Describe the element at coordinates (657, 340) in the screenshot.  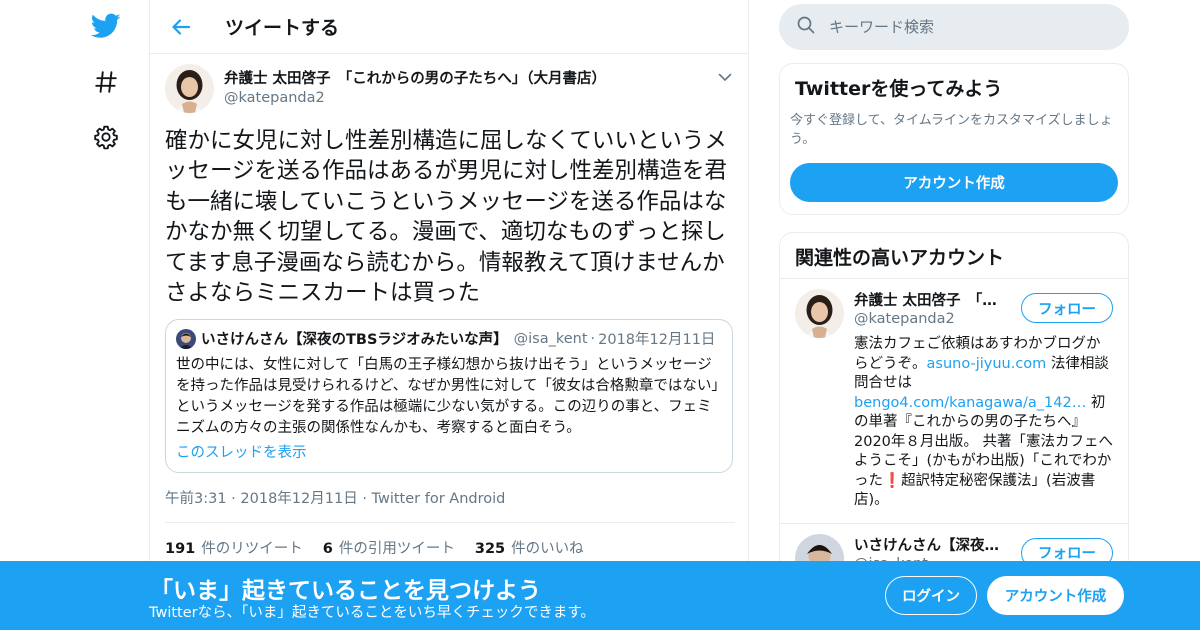
I see `quoted-tweet-date: 2018年12月11日` at that location.